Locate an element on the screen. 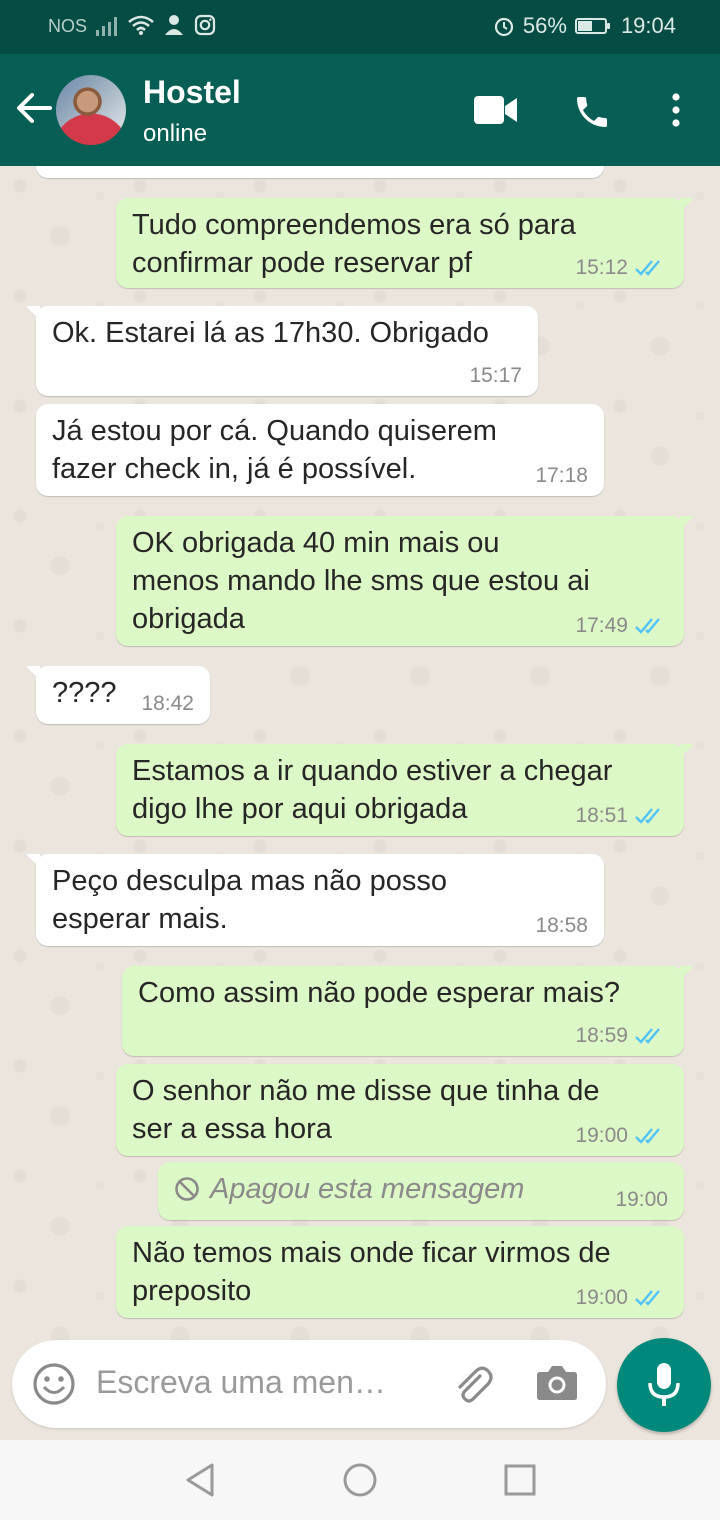  message-time: 17:49 is located at coordinates (601, 625).